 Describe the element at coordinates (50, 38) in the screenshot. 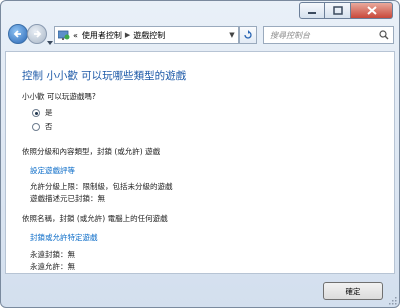

I see `recent-pages-button` at that location.